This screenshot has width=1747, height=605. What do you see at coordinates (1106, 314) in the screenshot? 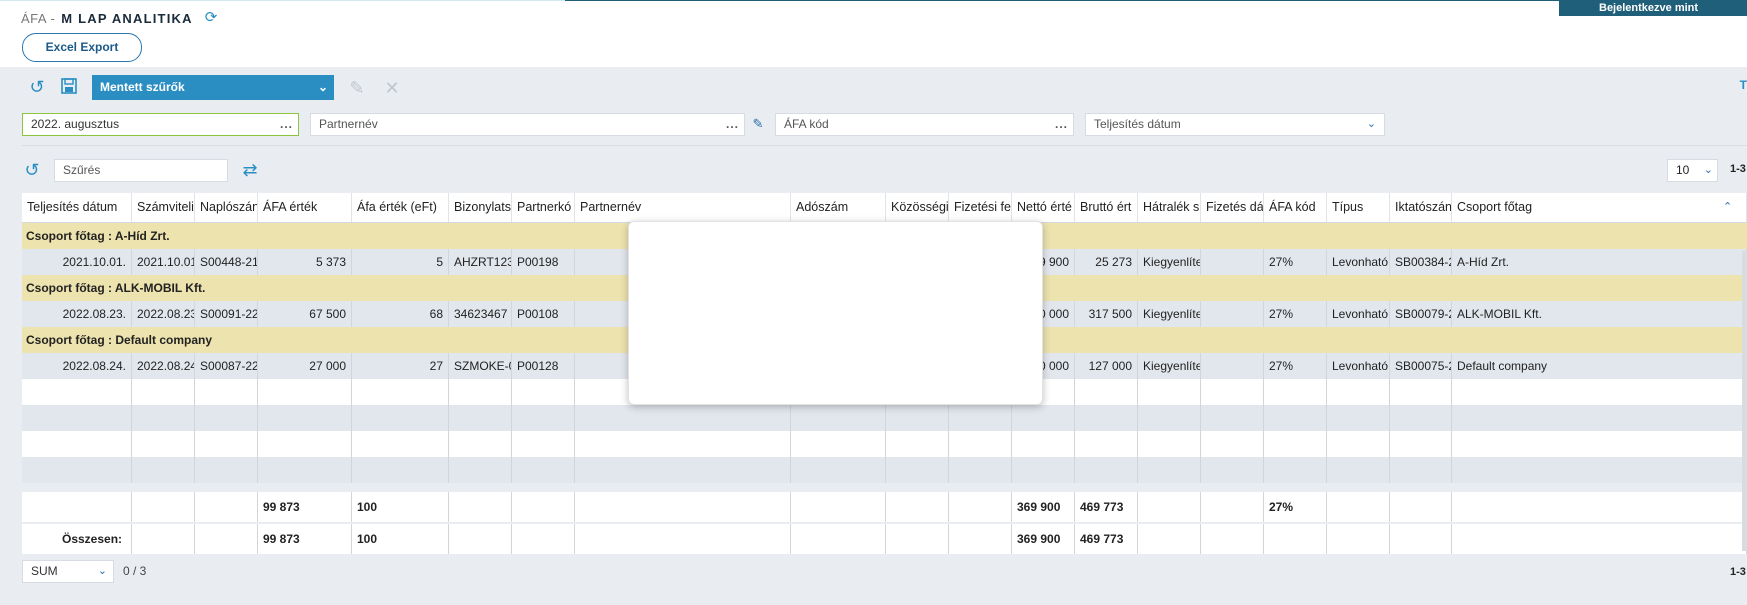
I see `table-cell: 317 500` at bounding box center [1106, 314].